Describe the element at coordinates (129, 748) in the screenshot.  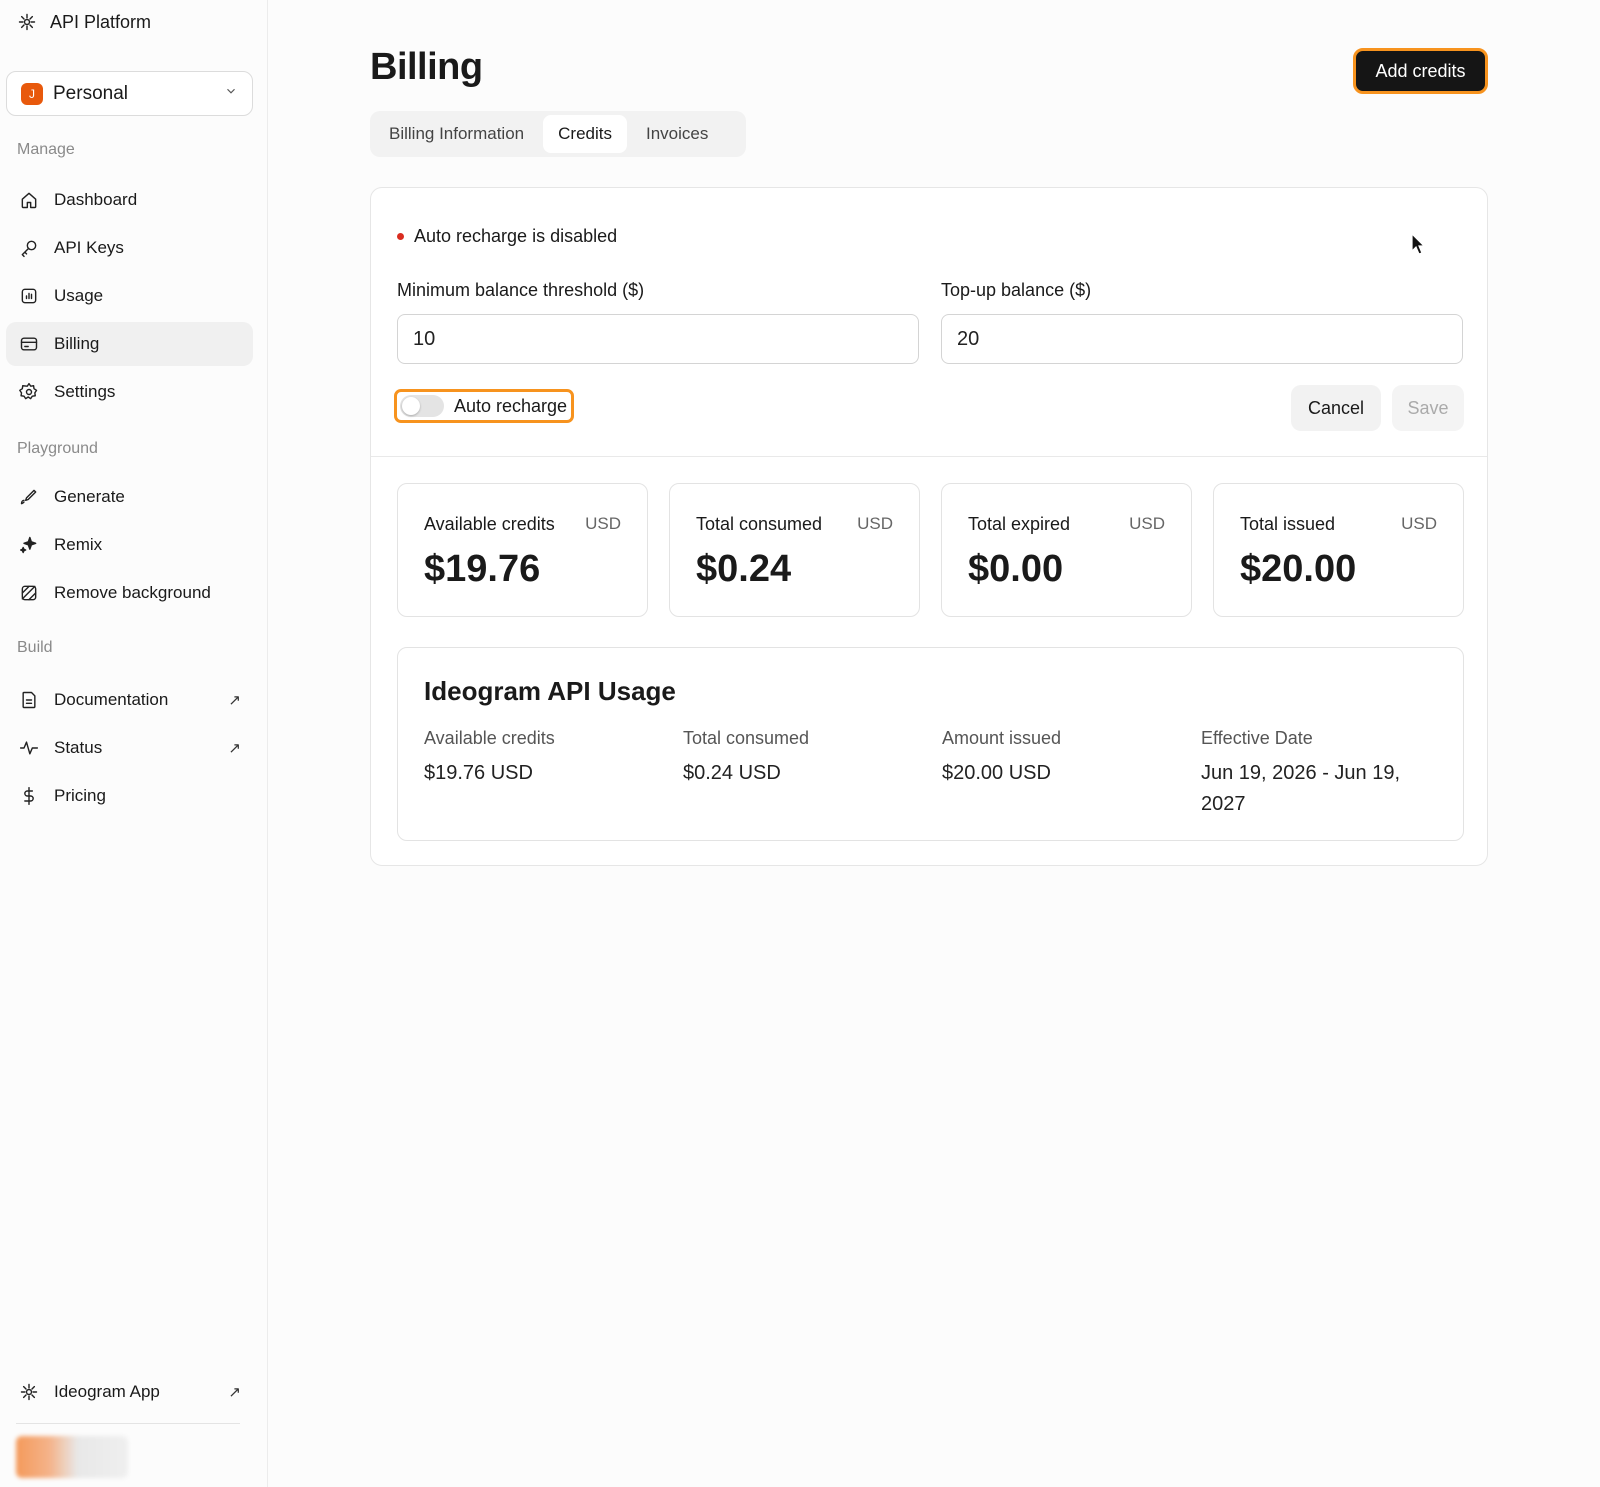
I see `sidebar-item-status: Status ↗` at that location.